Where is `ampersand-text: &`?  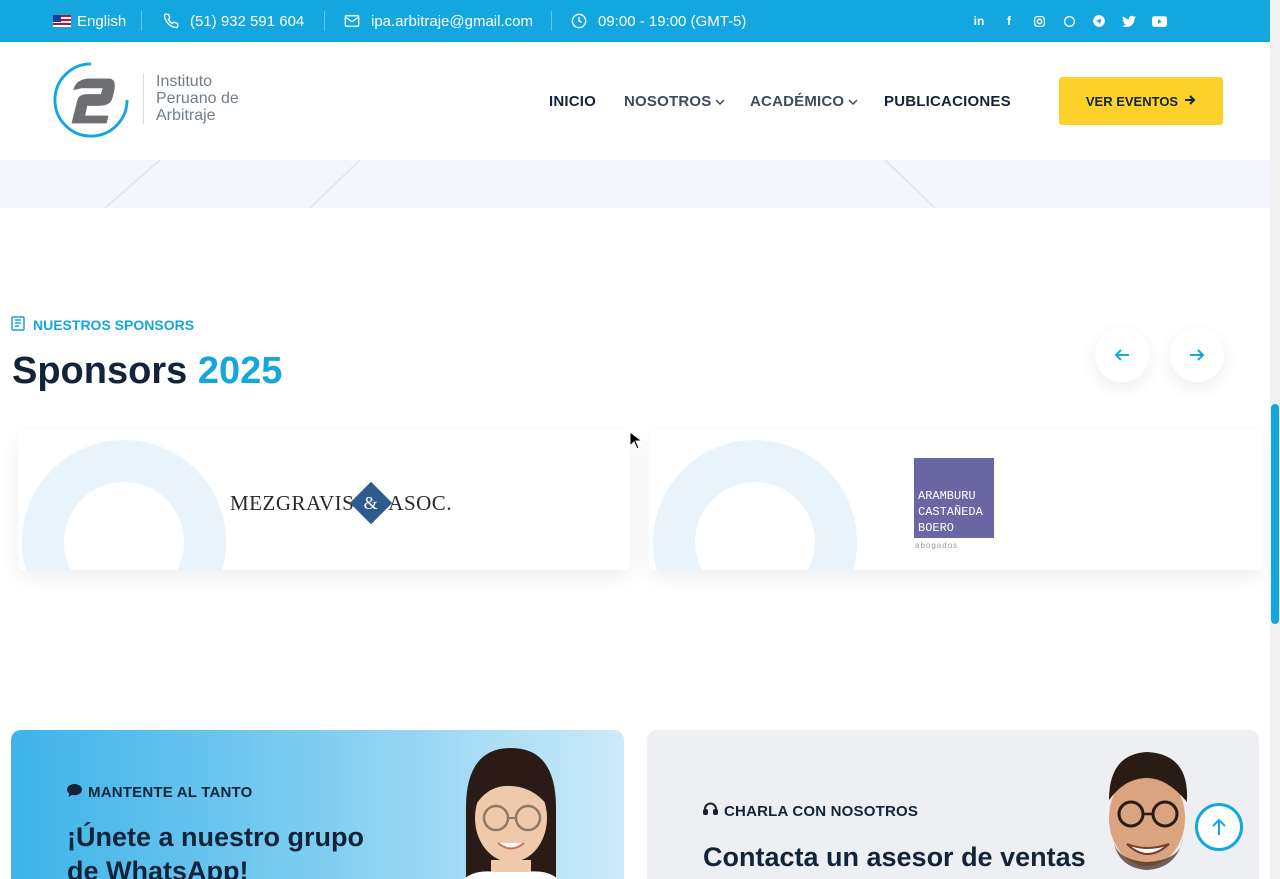
ampersand-text: & is located at coordinates (371, 502).